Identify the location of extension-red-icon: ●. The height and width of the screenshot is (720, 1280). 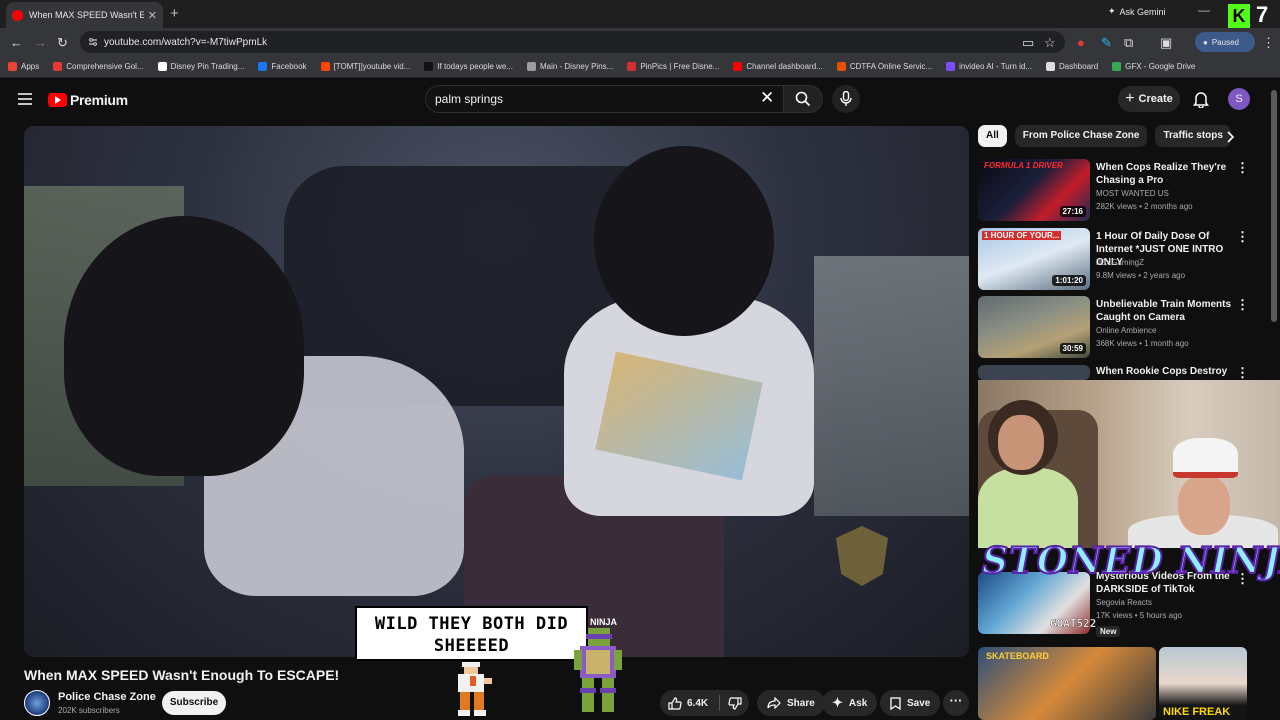
(1081, 42).